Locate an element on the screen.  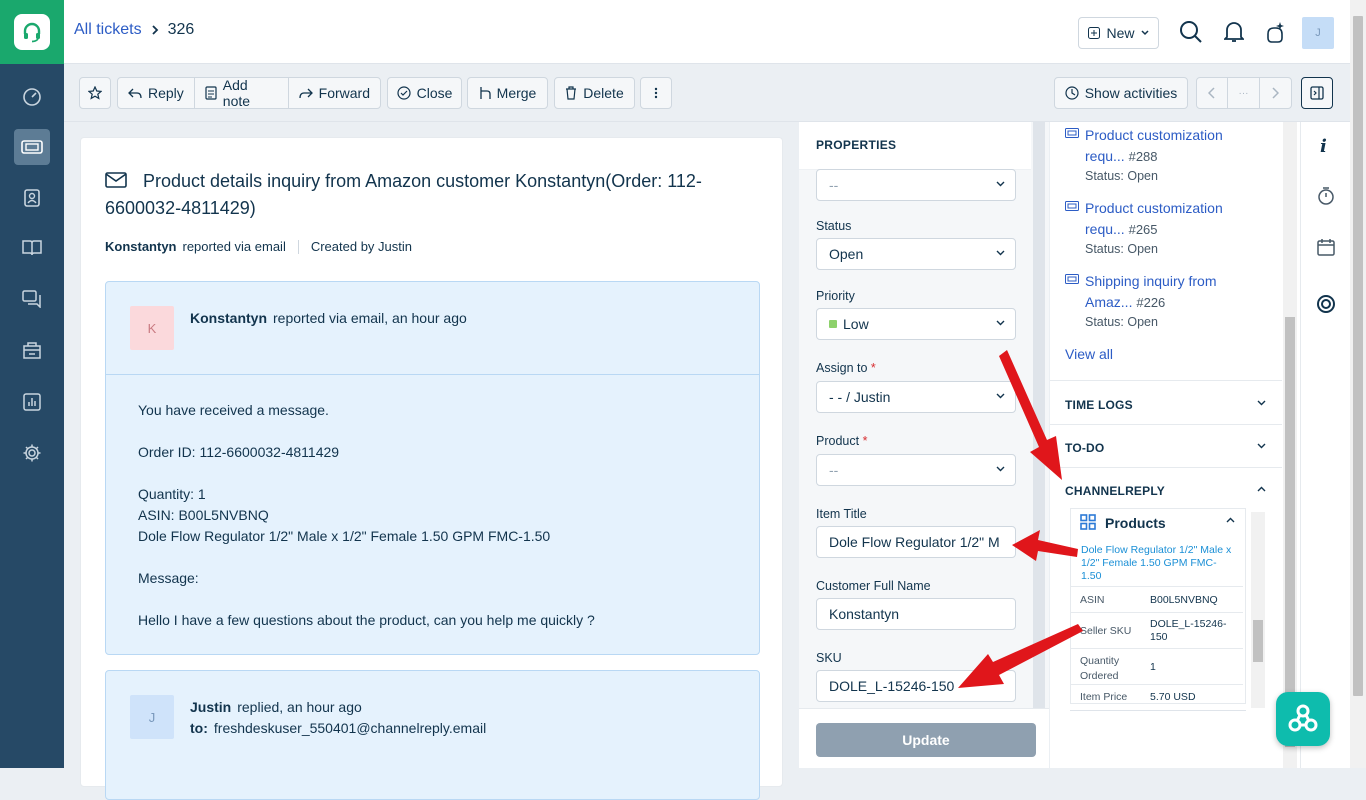
add-note-label: Add note is located at coordinates (236, 93).